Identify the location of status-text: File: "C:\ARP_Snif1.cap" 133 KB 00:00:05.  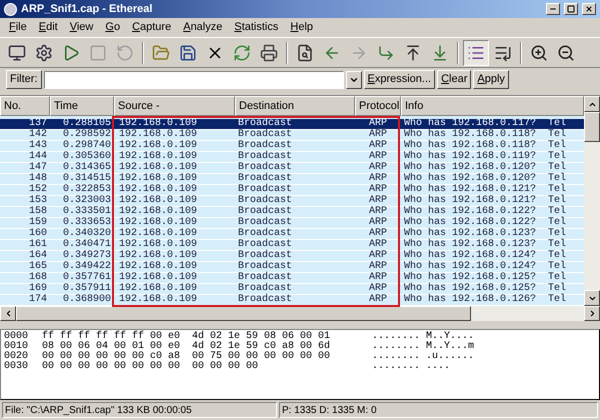
(139, 410).